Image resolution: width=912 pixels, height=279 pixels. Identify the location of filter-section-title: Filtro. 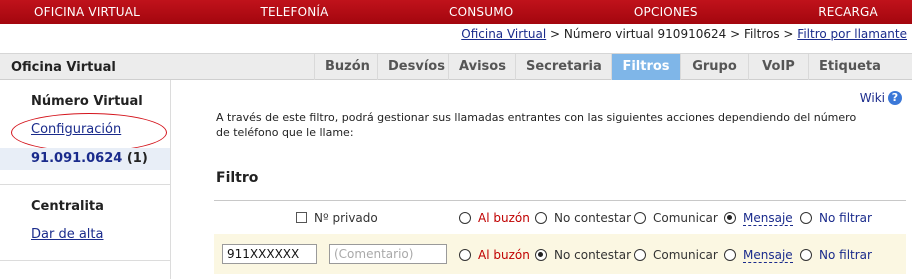
(237, 178).